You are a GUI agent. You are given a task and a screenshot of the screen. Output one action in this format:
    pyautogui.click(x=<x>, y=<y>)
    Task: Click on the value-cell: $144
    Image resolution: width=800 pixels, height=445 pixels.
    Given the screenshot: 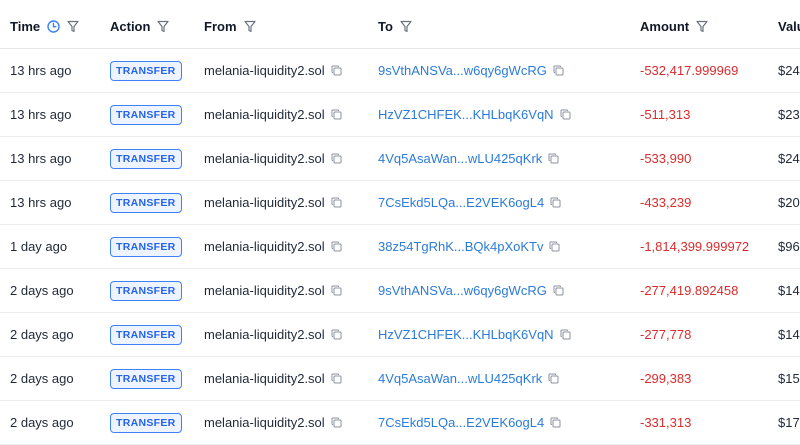 What is the action you would take?
    pyautogui.click(x=789, y=290)
    